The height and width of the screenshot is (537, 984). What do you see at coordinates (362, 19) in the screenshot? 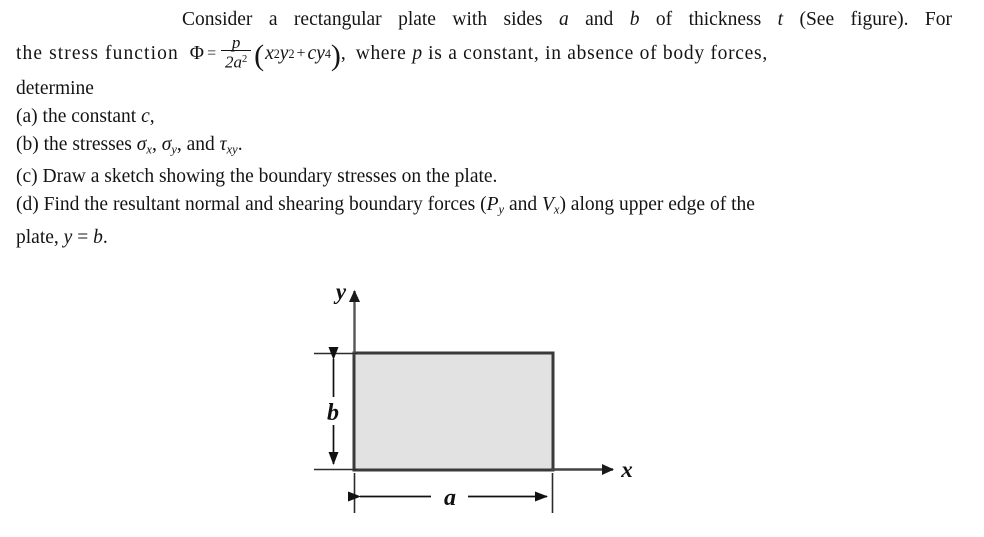
I see `statement-text-1: Consider a rectangular plate with sides` at bounding box center [362, 19].